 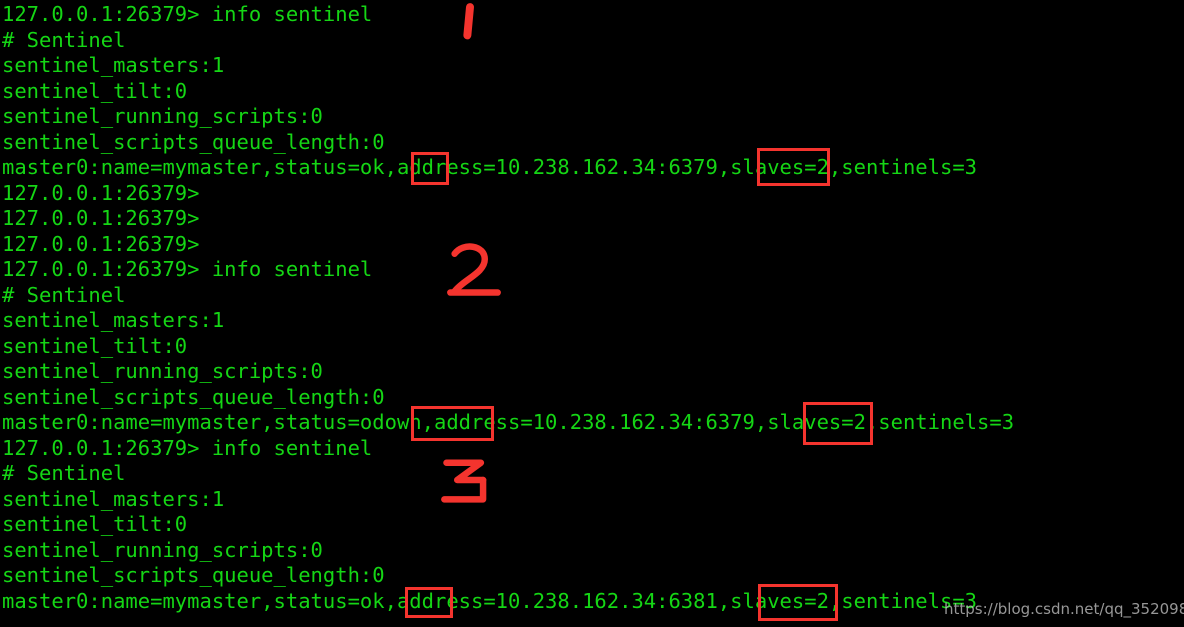 I want to click on blog-watermark: https://blog.csdn.net/qq_35209838, so click(x=1064, y=609).